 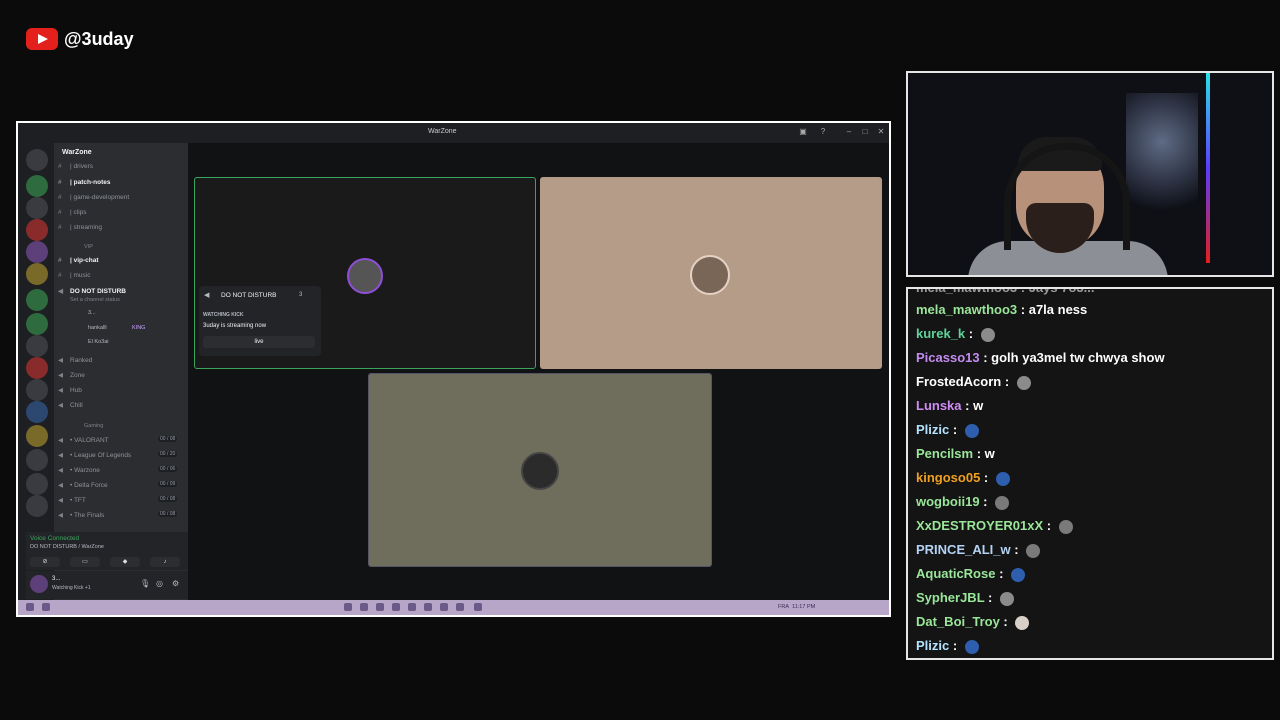 I want to click on chat-username: Picasso13, so click(x=948, y=357).